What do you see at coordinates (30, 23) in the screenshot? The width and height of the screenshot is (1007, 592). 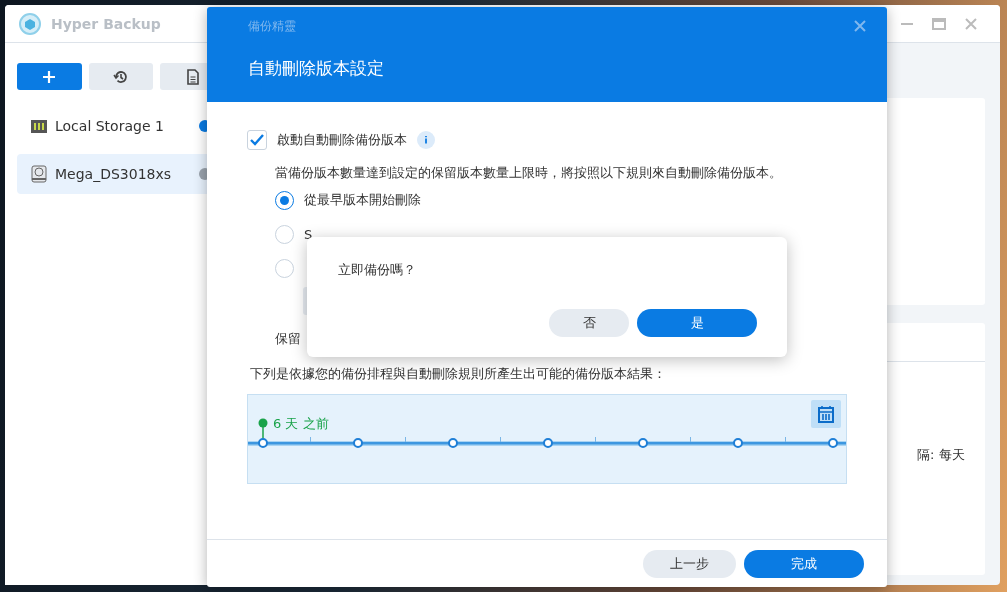 I see `app-logo-icon` at bounding box center [30, 23].